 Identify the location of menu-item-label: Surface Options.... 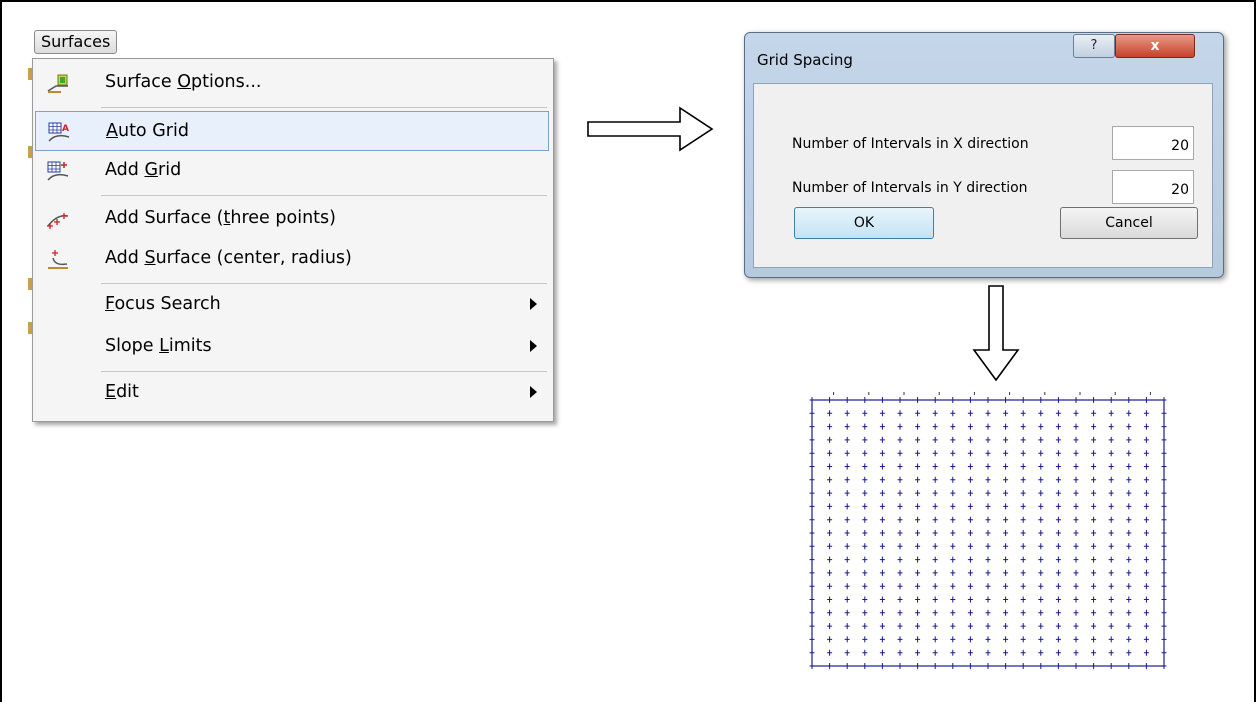
(183, 82).